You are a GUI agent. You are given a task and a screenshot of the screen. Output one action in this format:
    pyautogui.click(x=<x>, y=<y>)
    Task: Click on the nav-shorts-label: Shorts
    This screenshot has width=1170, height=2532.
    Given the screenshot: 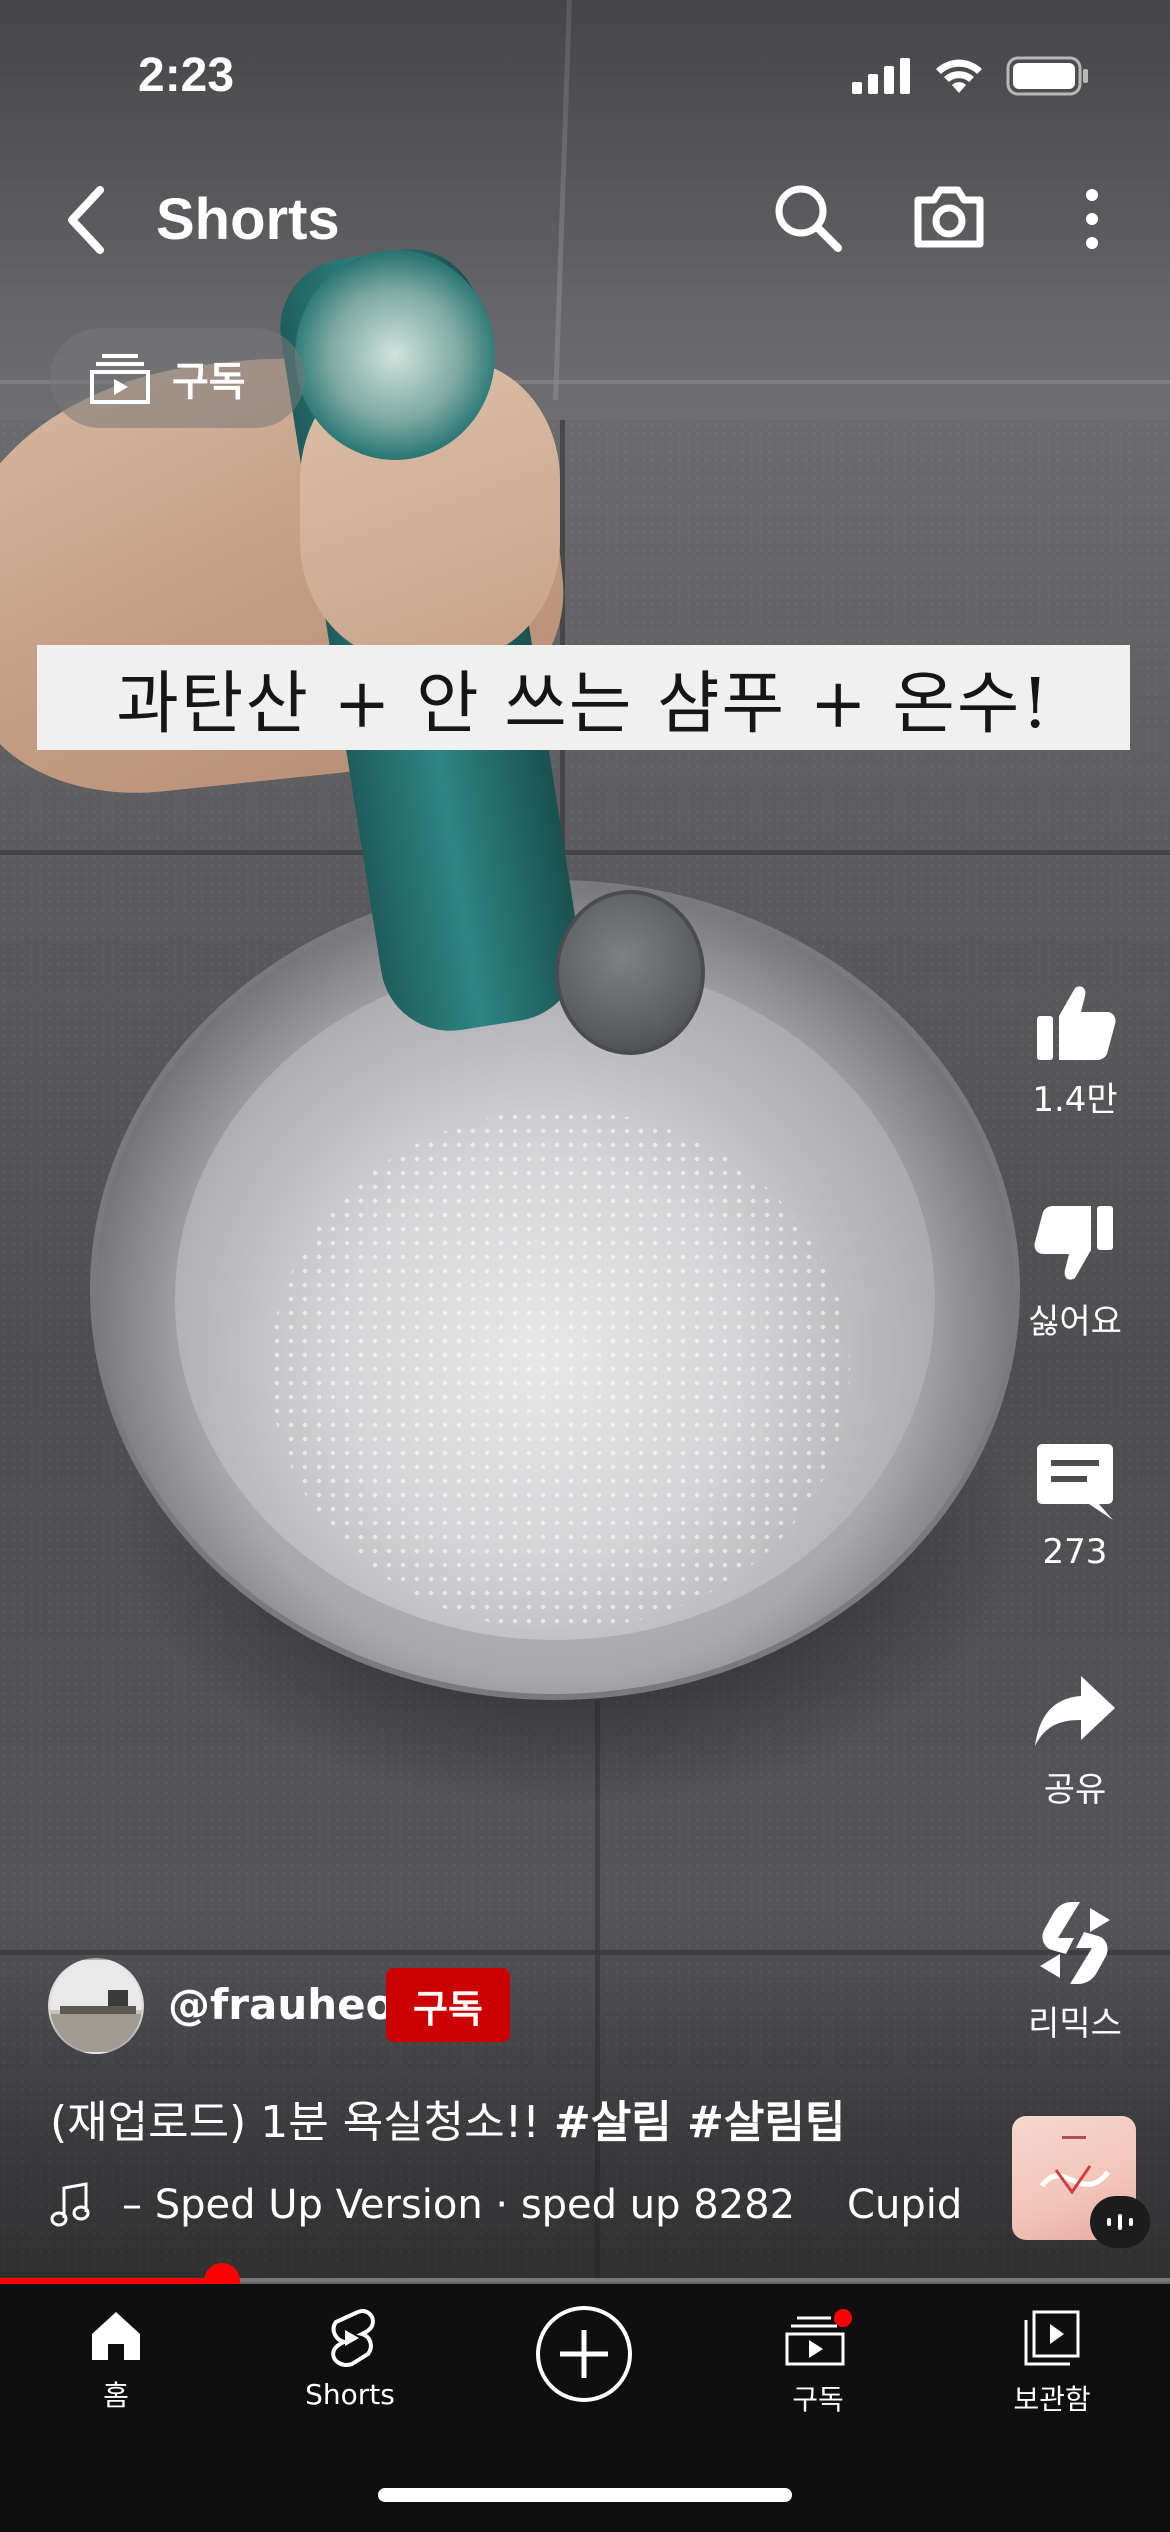 What is the action you would take?
    pyautogui.click(x=350, y=2394)
    